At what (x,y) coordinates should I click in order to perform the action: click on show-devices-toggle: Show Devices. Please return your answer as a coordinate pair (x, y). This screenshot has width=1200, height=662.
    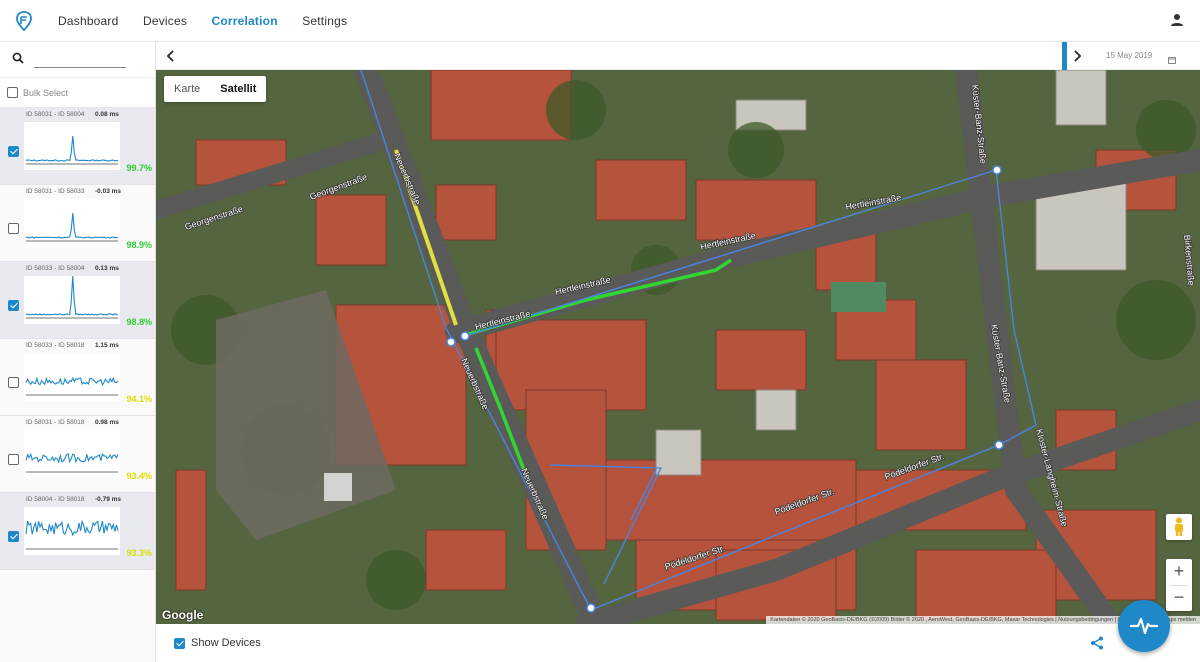
    Looking at the image, I should click on (217, 643).